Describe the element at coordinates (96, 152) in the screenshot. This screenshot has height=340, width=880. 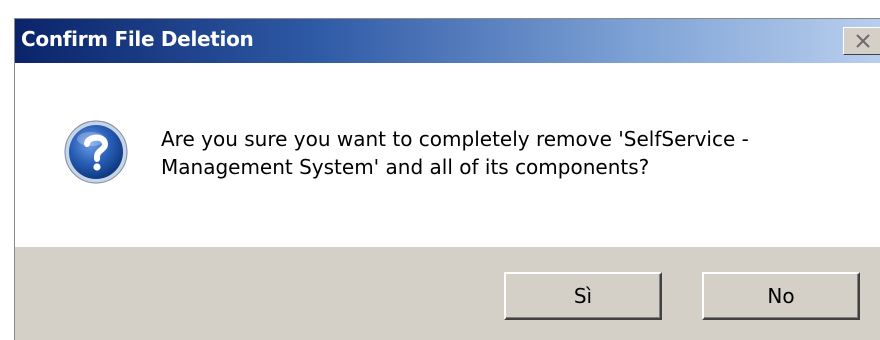
I see `question-icon` at that location.